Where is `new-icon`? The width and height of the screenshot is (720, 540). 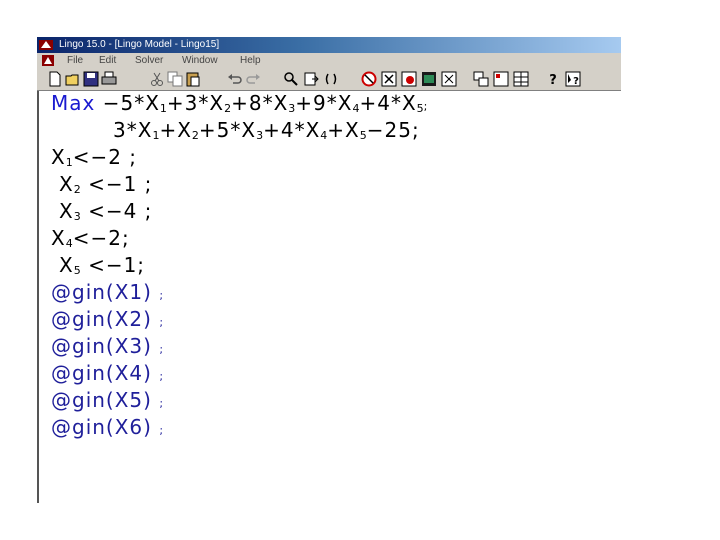 new-icon is located at coordinates (55, 79).